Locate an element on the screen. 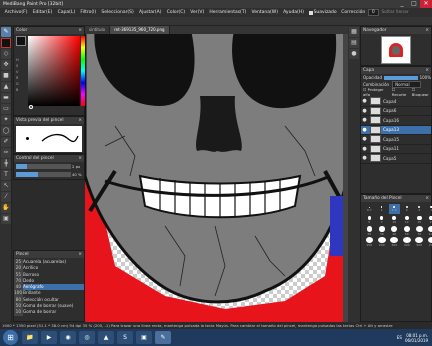 The width and height of the screenshot is (432, 346). doc-tab-active: ret-369135_960_720.png is located at coordinates (140, 30).